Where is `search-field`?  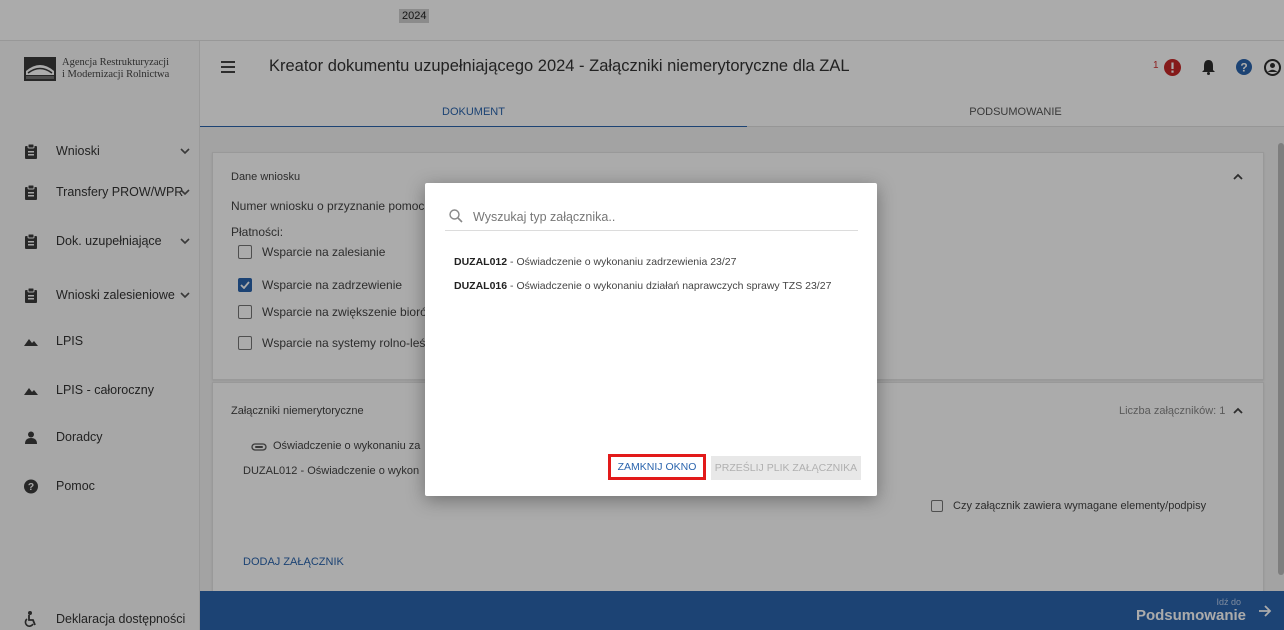 search-field is located at coordinates (651, 217).